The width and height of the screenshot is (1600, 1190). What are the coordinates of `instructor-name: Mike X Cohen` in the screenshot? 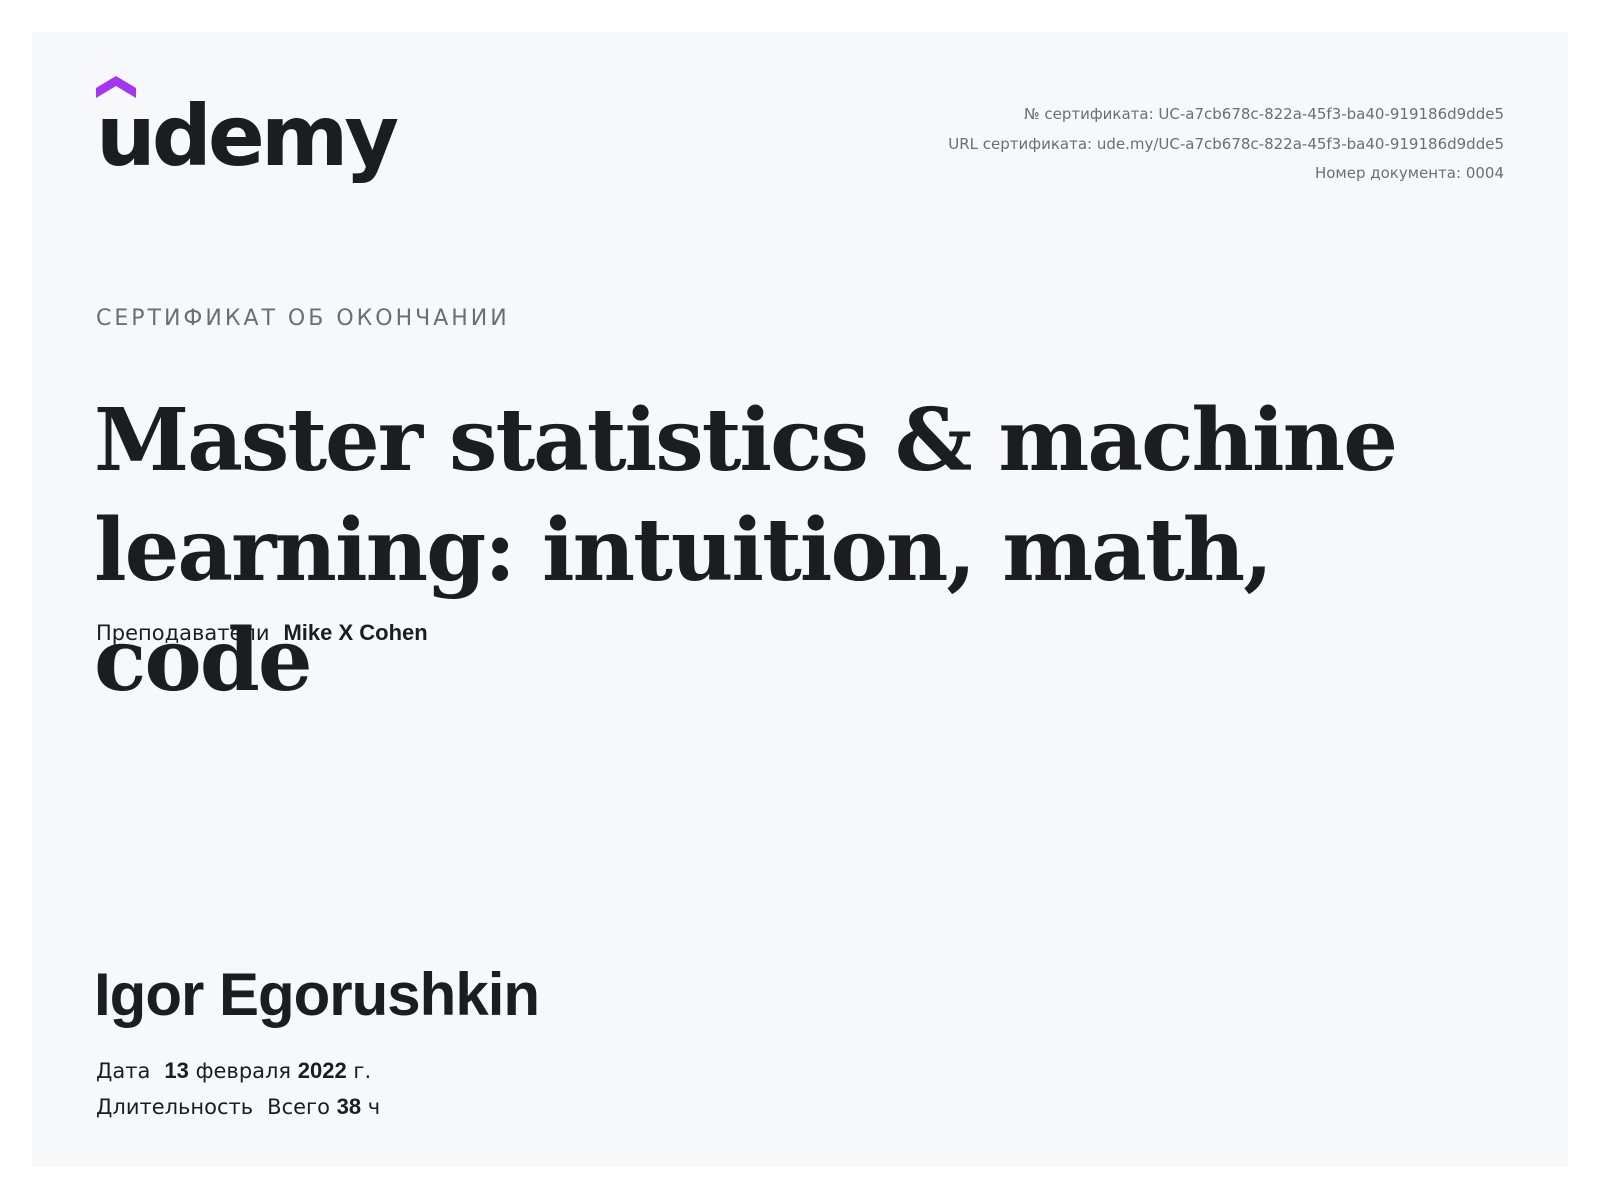 It's located at (355, 632).